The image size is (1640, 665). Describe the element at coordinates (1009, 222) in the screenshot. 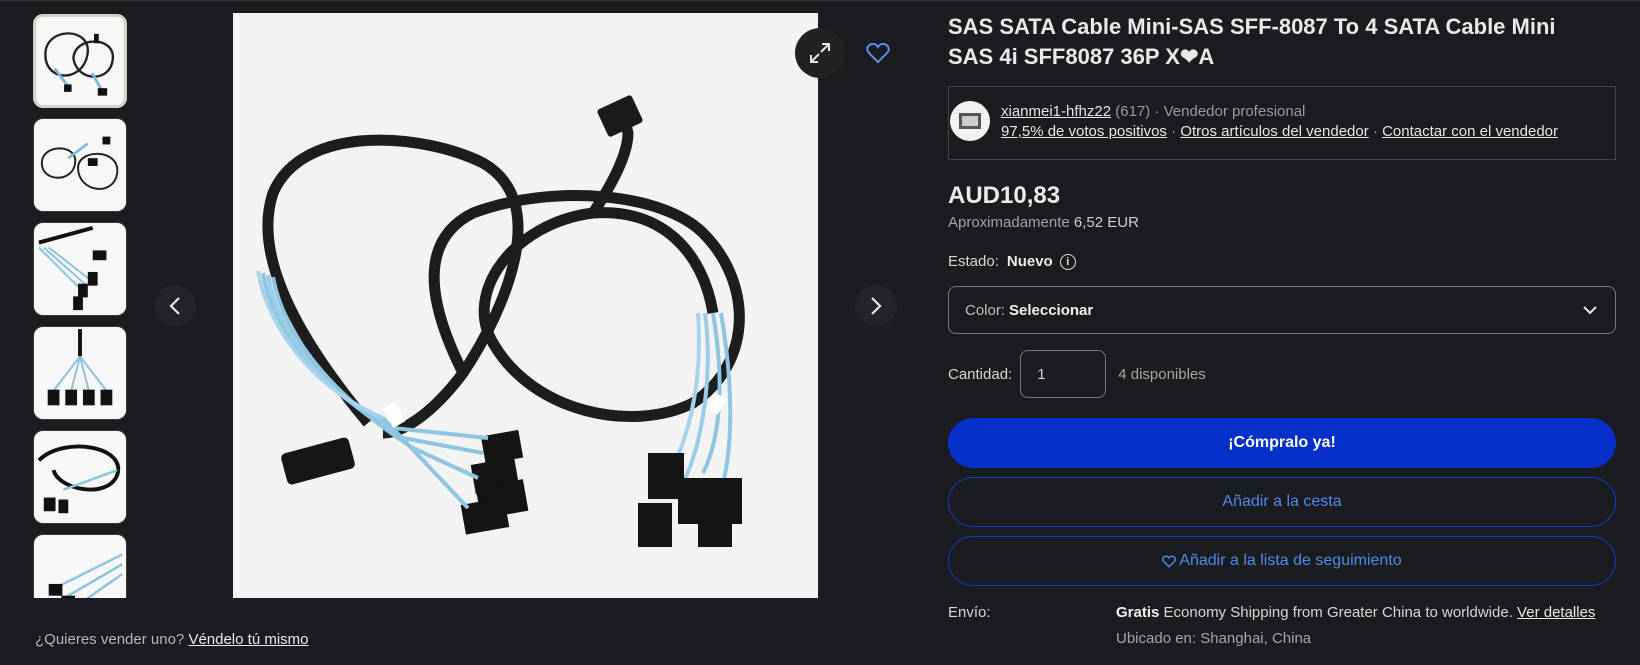

I see `approx-label: Aproximadamente` at that location.